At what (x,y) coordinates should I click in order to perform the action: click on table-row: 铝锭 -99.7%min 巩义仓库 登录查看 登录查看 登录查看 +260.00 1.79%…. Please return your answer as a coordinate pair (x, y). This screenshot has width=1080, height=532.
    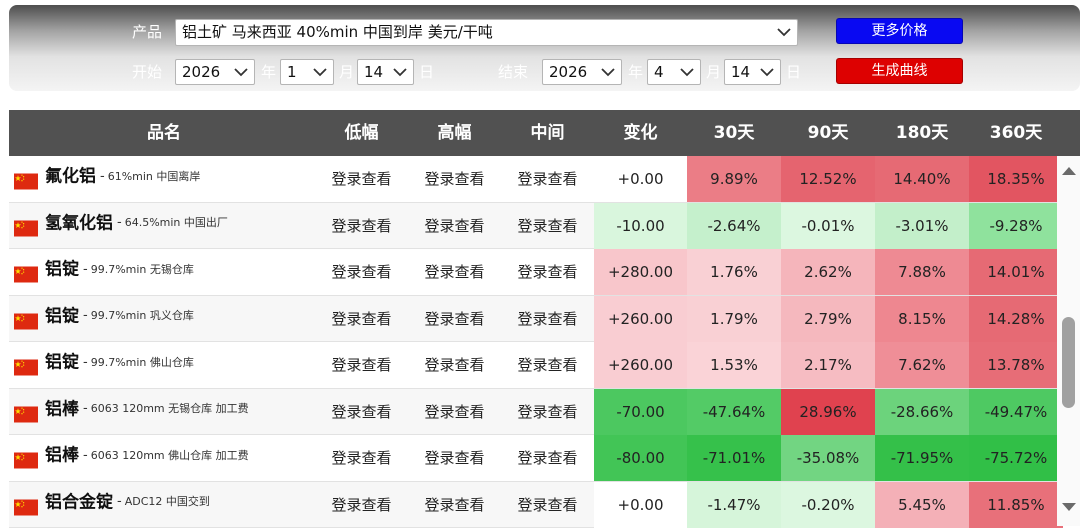
    Looking at the image, I should click on (536, 318).